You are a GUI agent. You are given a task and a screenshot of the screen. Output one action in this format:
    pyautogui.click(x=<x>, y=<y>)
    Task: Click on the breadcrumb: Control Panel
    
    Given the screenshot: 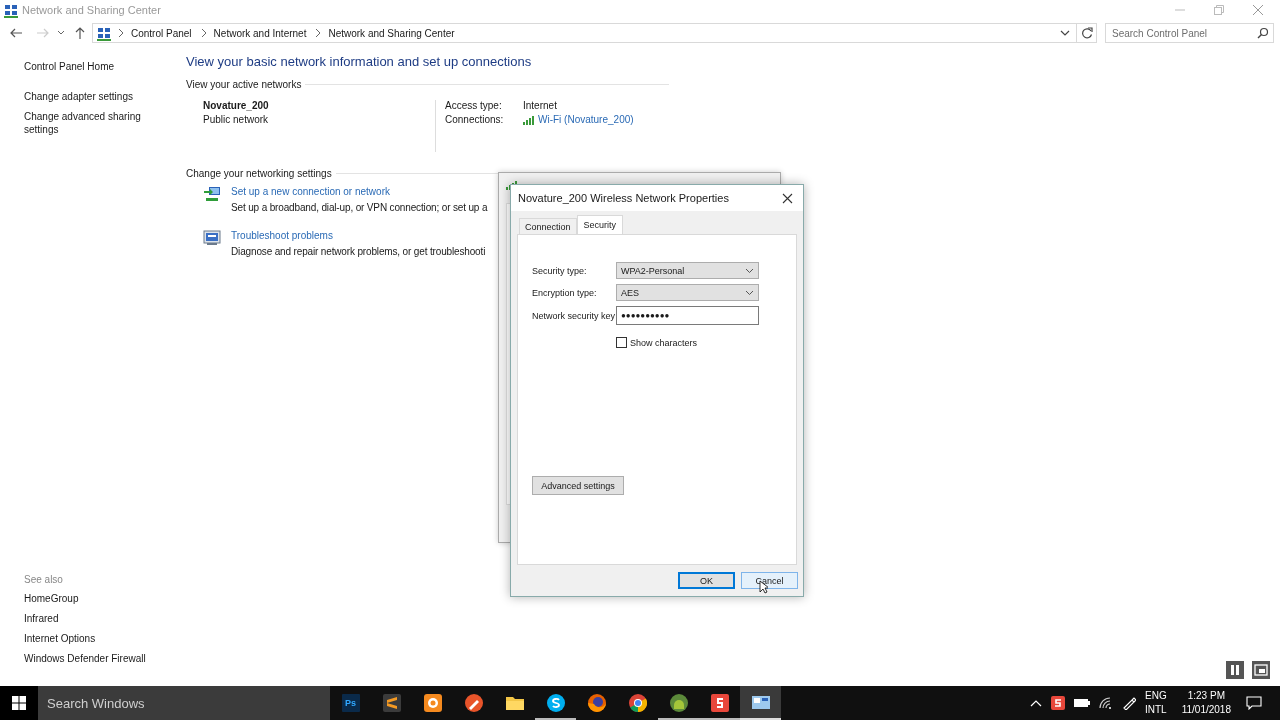 What is the action you would take?
    pyautogui.click(x=161, y=33)
    